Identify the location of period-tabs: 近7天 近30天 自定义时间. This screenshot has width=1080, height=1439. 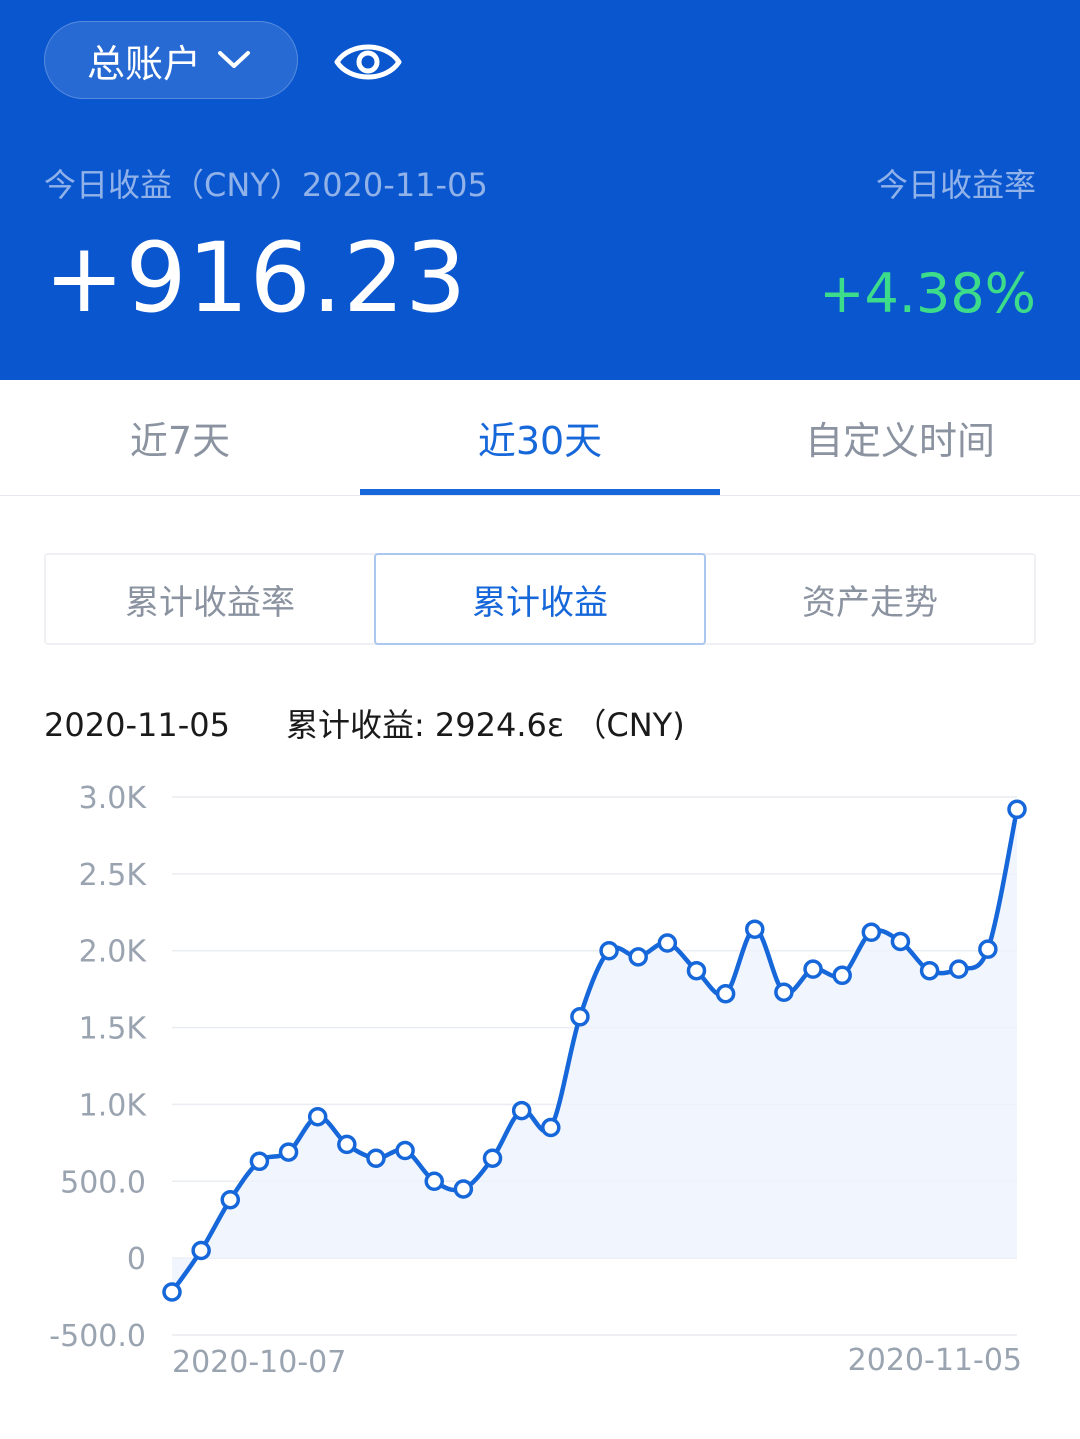
(540, 438).